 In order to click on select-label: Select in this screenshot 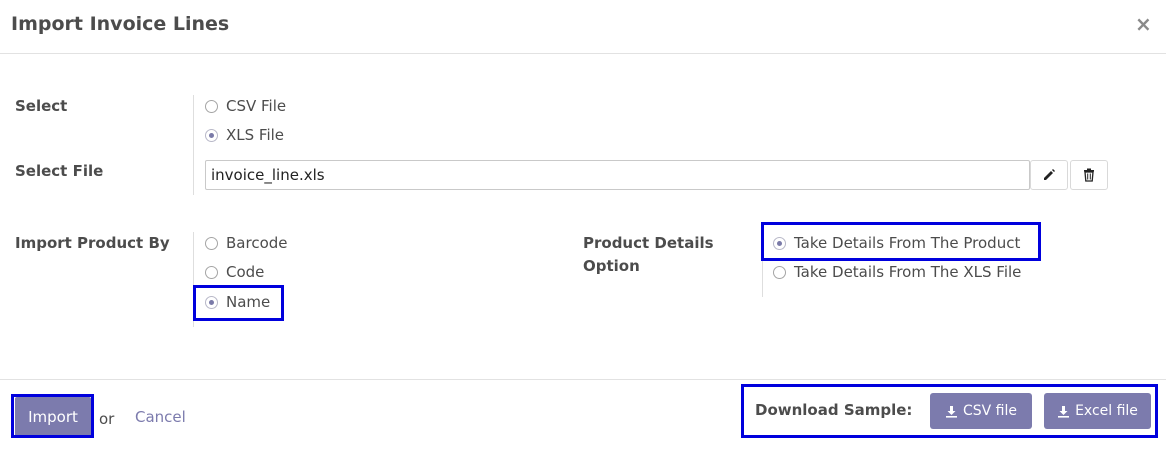, I will do `click(41, 106)`.